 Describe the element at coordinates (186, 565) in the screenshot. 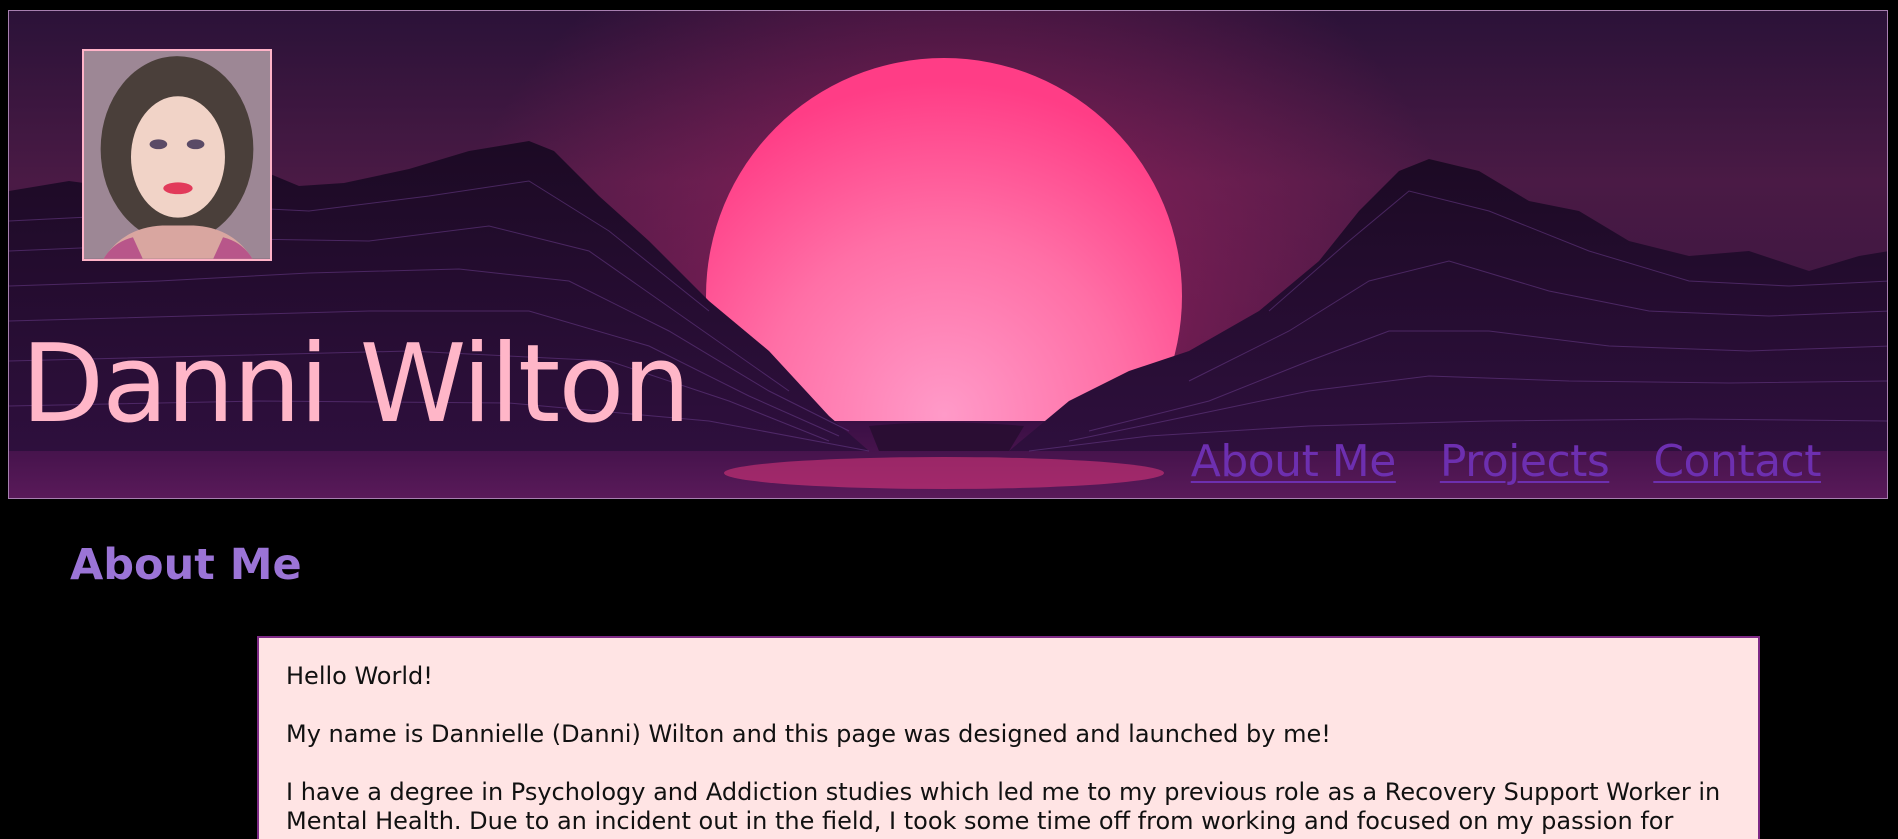

I see `about-me-heading: About Me` at that location.